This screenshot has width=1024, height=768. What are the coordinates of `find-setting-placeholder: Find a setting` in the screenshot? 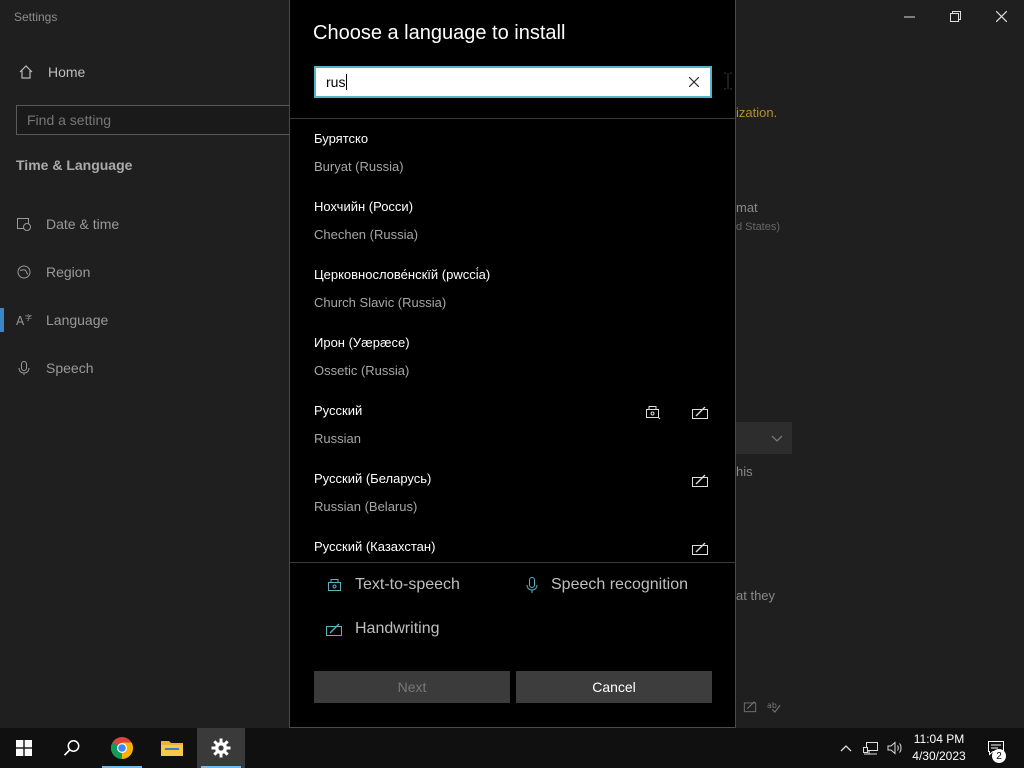 It's located at (69, 120).